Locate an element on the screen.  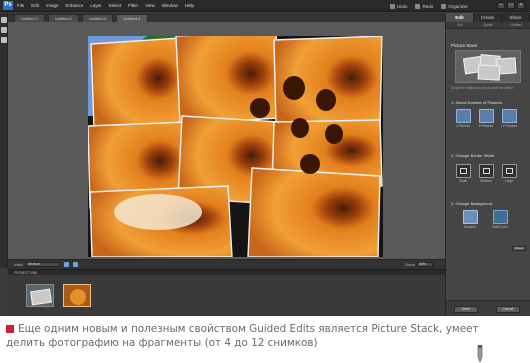
doc-tab-4: Untitled-4 is located at coordinates (132, 18).